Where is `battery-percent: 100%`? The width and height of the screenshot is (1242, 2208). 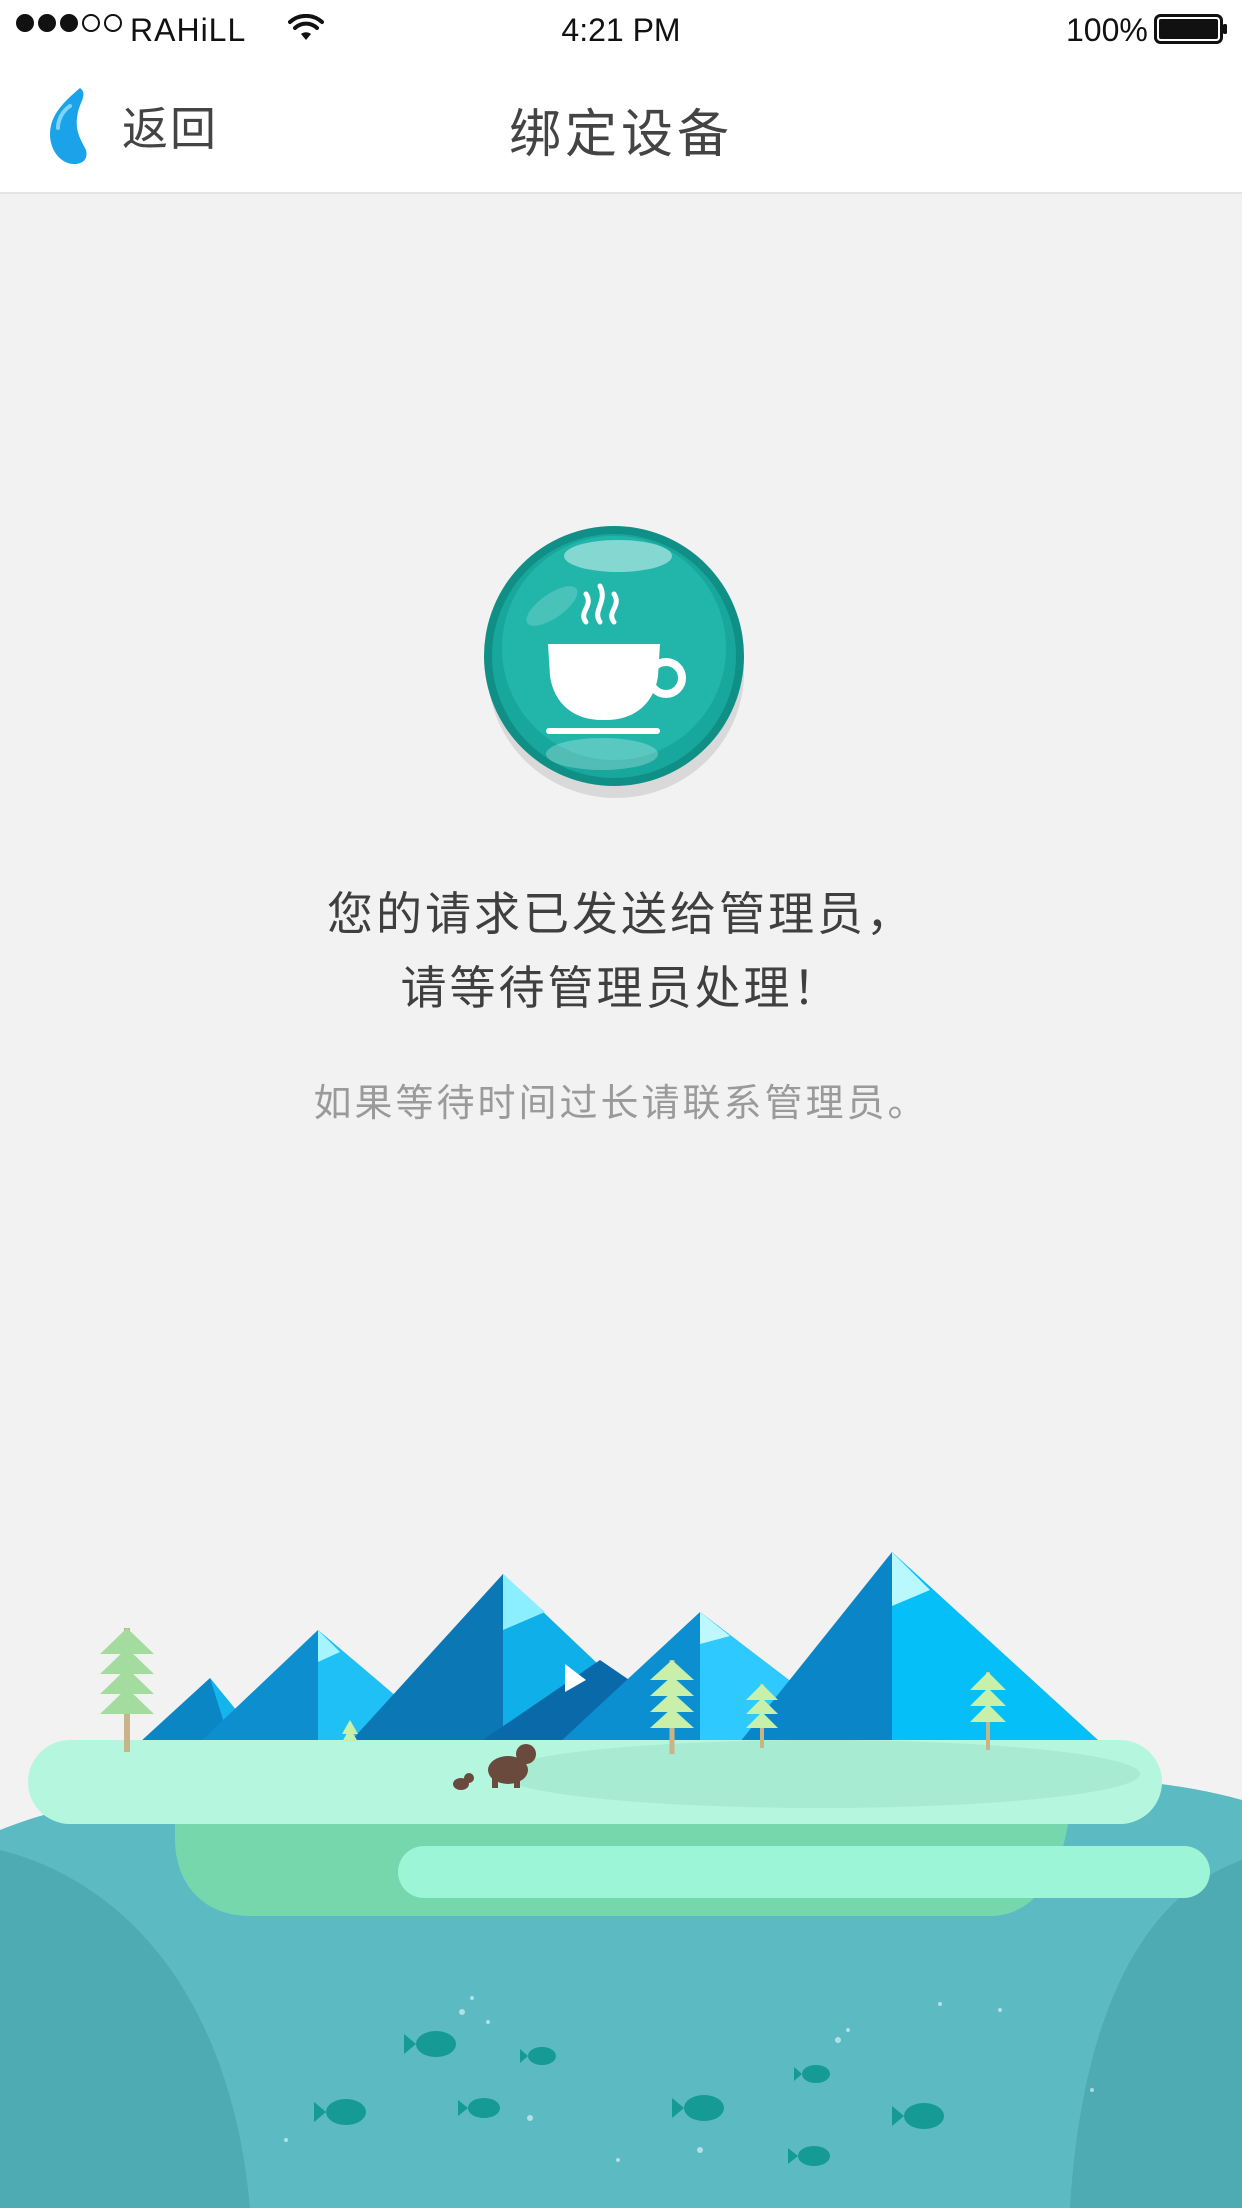
battery-percent: 100% is located at coordinates (1107, 30).